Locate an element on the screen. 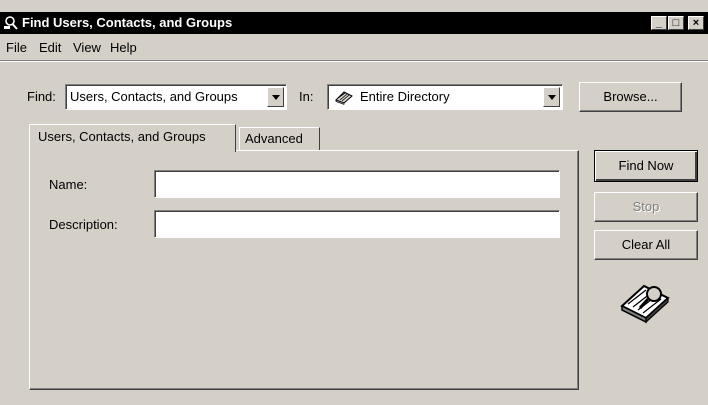 The height and width of the screenshot is (405, 708). find-type-value: Users, Contacts, and Groups is located at coordinates (154, 96).